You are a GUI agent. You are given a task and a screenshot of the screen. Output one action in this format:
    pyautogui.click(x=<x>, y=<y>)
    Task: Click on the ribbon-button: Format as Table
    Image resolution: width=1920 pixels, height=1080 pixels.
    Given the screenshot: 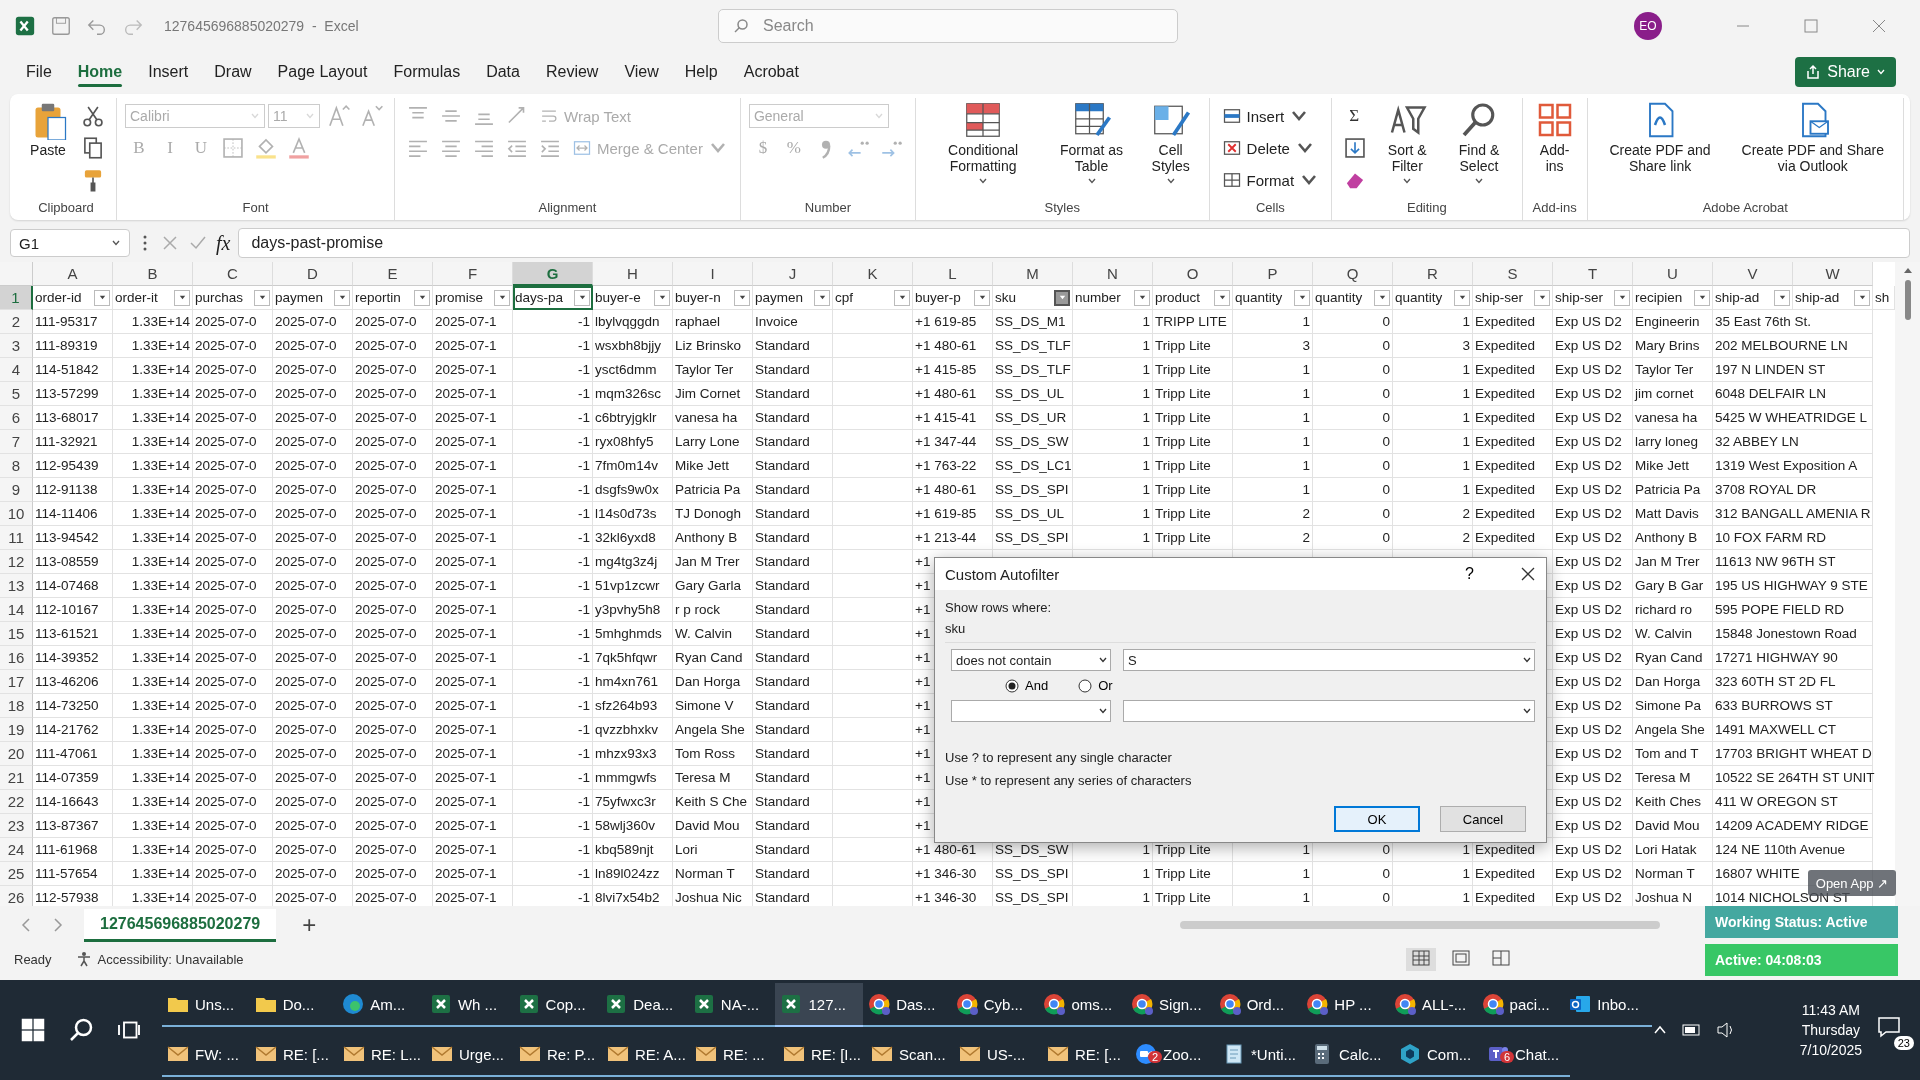 What is the action you would take?
    pyautogui.click(x=1091, y=143)
    